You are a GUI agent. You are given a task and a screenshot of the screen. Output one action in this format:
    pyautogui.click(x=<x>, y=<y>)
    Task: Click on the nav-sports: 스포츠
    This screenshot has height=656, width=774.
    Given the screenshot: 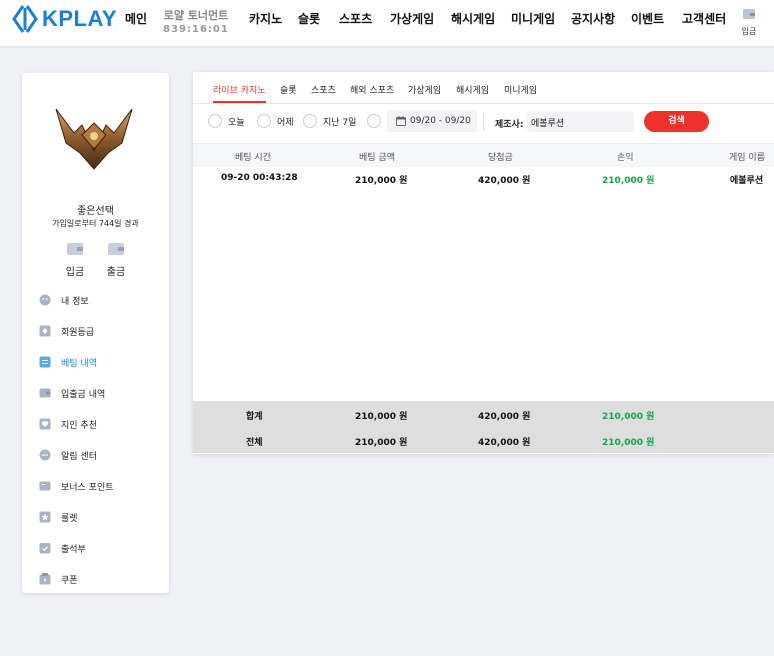 What is the action you would take?
    pyautogui.click(x=355, y=18)
    